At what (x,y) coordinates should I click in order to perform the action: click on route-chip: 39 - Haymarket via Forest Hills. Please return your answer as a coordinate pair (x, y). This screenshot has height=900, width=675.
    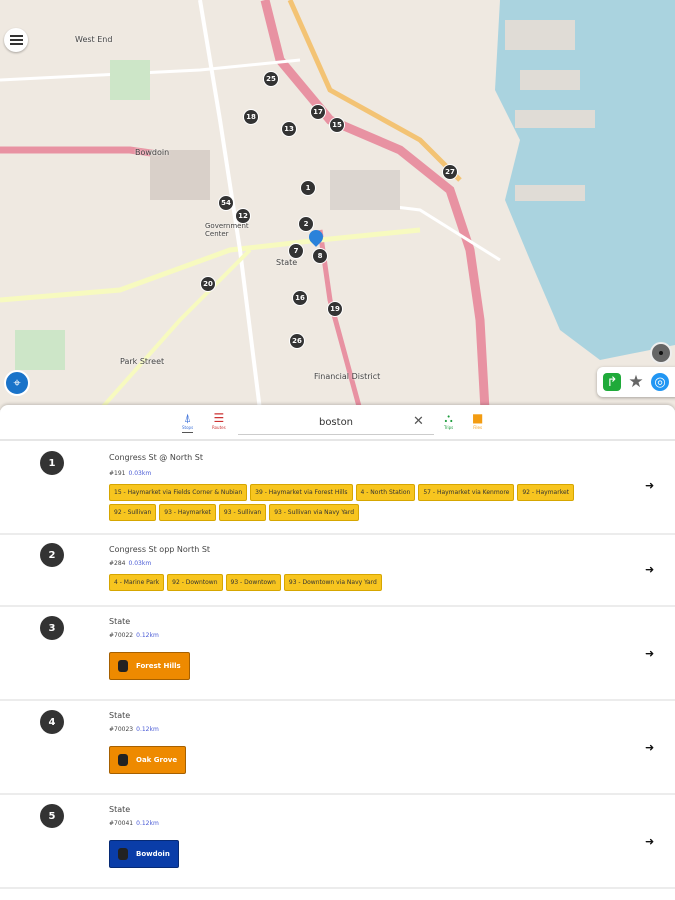
    Looking at the image, I should click on (301, 492).